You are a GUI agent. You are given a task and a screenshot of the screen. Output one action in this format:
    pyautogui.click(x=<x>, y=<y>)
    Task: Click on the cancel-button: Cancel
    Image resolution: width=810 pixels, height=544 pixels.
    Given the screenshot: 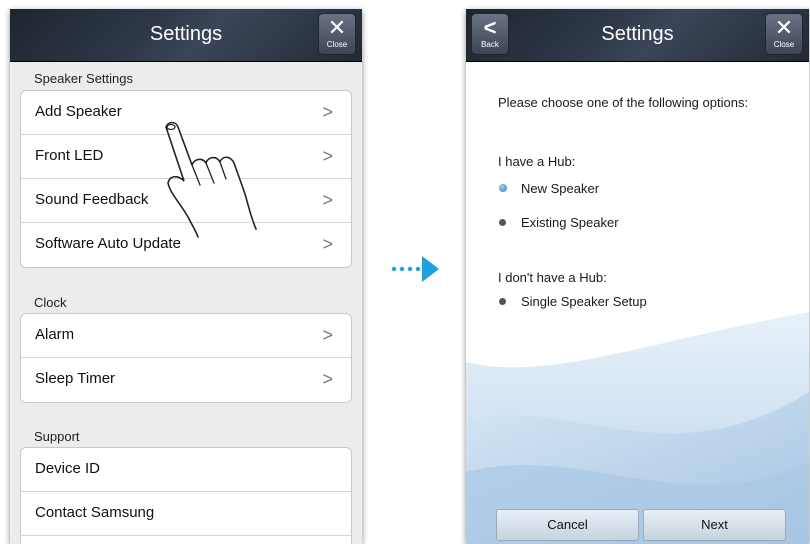 What is the action you would take?
    pyautogui.click(x=567, y=525)
    